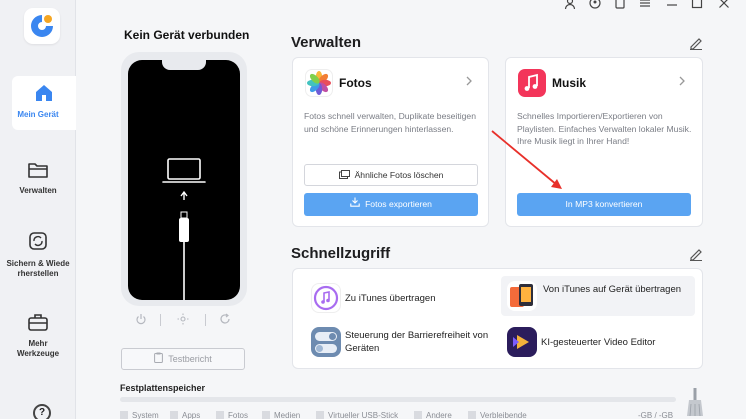  I want to click on legend-label: Apps, so click(191, 415).